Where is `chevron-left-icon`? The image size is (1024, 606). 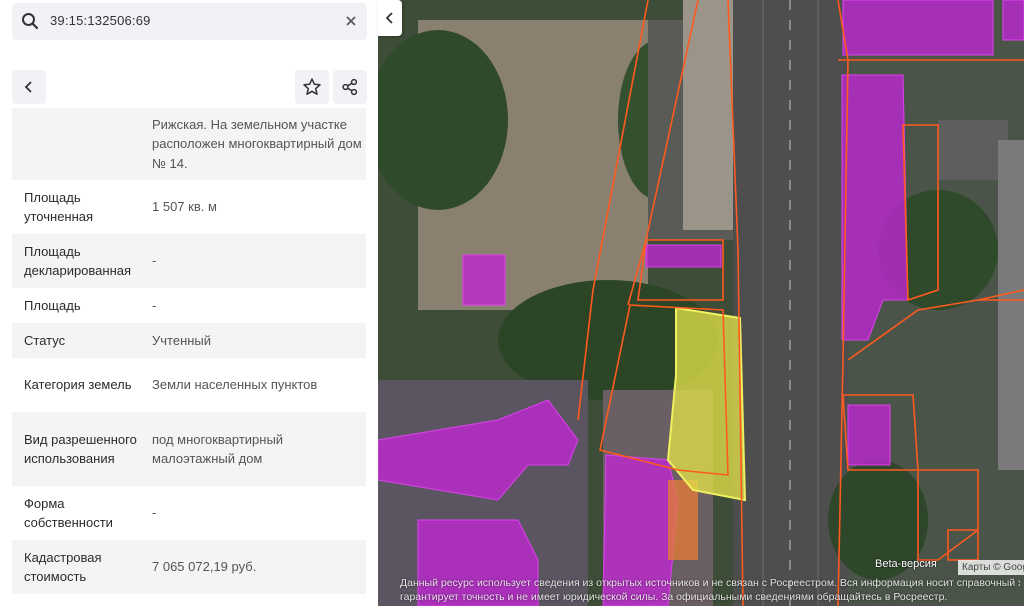
chevron-left-icon is located at coordinates (389, 18).